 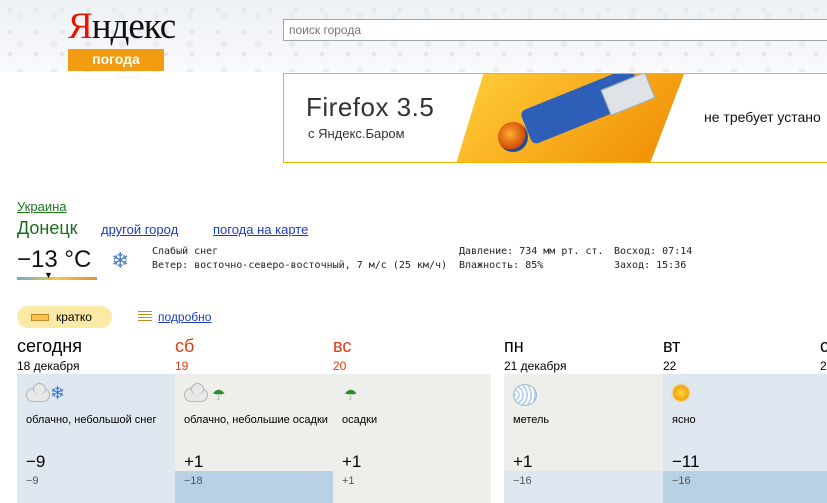 I want to click on temperature-pointer-icon: ▼, so click(x=48, y=275).